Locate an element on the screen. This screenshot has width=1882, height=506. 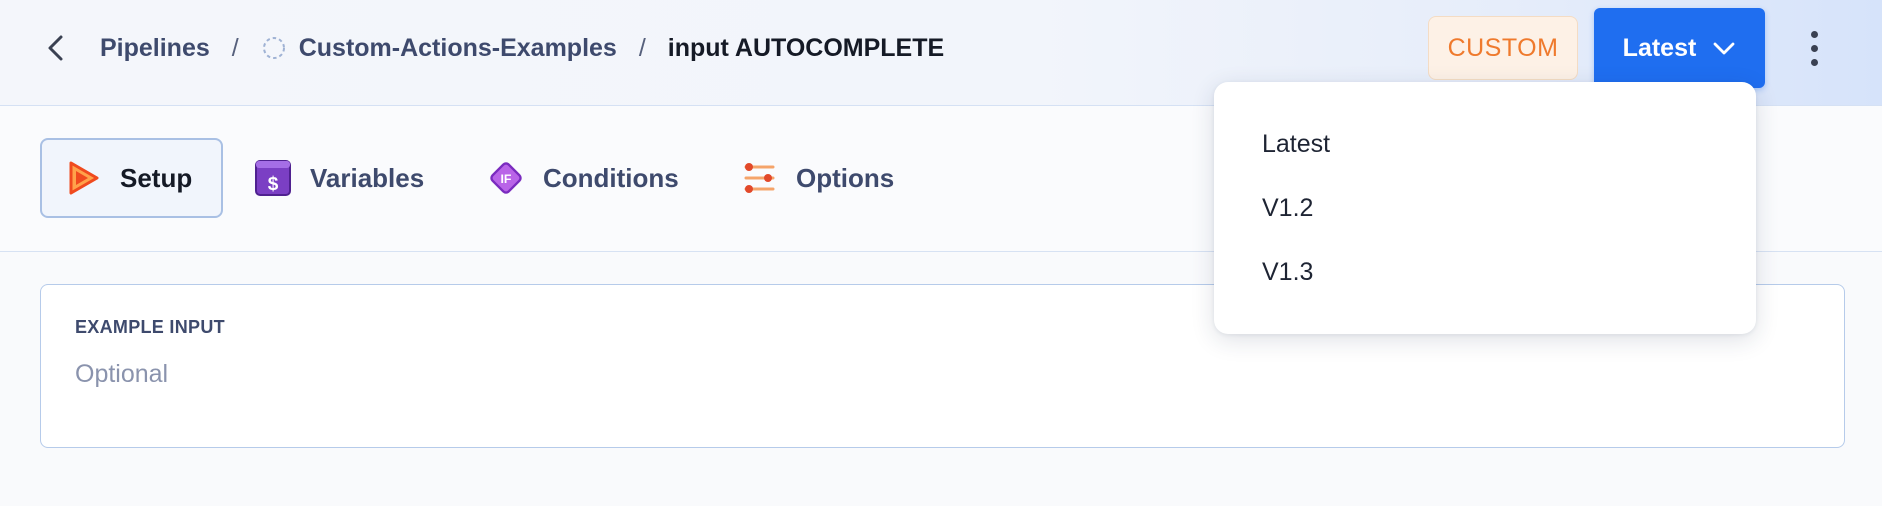
breadcrumb-project: Custom-Actions-Examples is located at coordinates (458, 48).